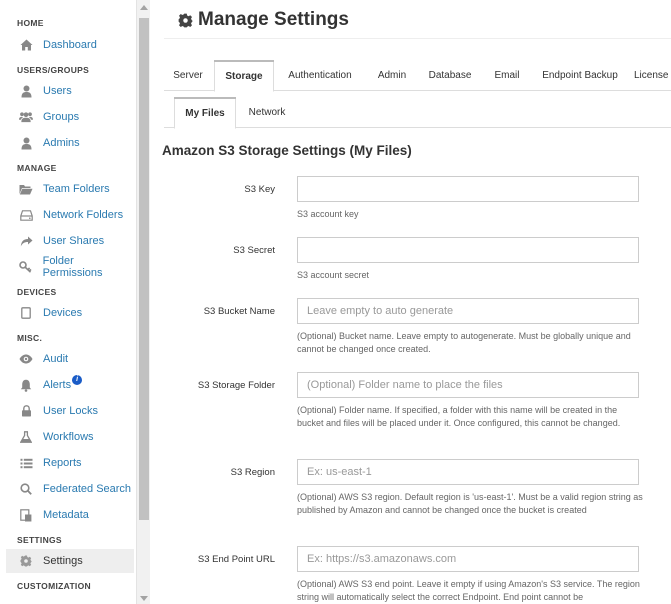 This screenshot has width=671, height=604. I want to click on sidebar-item-user-locks: User Locks, so click(70, 411).